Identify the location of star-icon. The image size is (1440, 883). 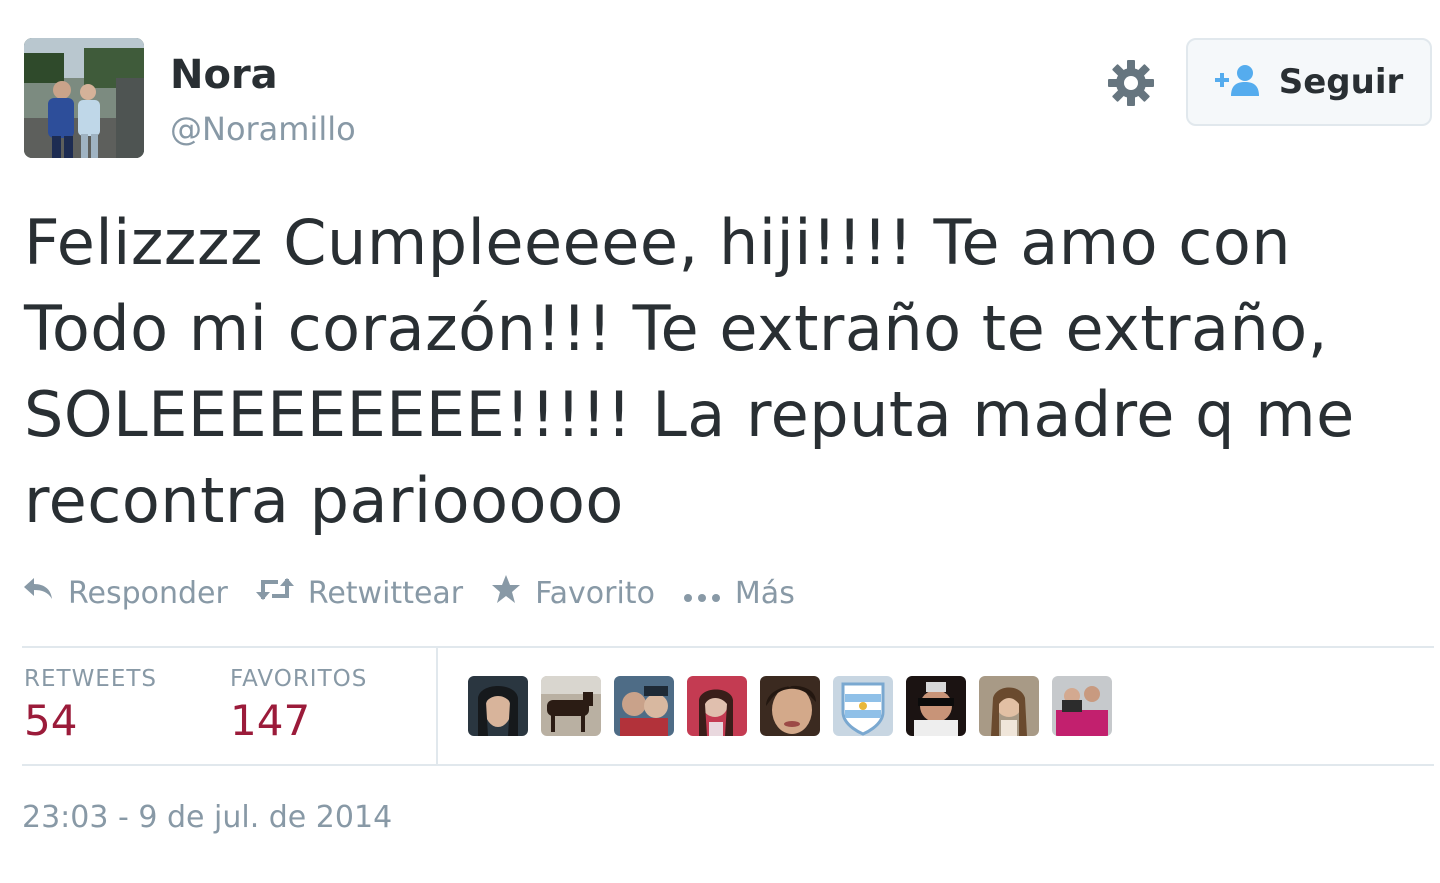
(506, 593).